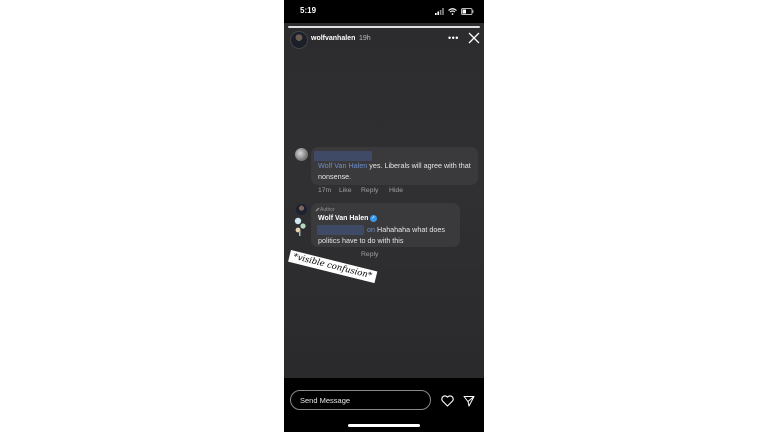 Image resolution: width=768 pixels, height=432 pixels. I want to click on comment-age: 17m, so click(325, 190).